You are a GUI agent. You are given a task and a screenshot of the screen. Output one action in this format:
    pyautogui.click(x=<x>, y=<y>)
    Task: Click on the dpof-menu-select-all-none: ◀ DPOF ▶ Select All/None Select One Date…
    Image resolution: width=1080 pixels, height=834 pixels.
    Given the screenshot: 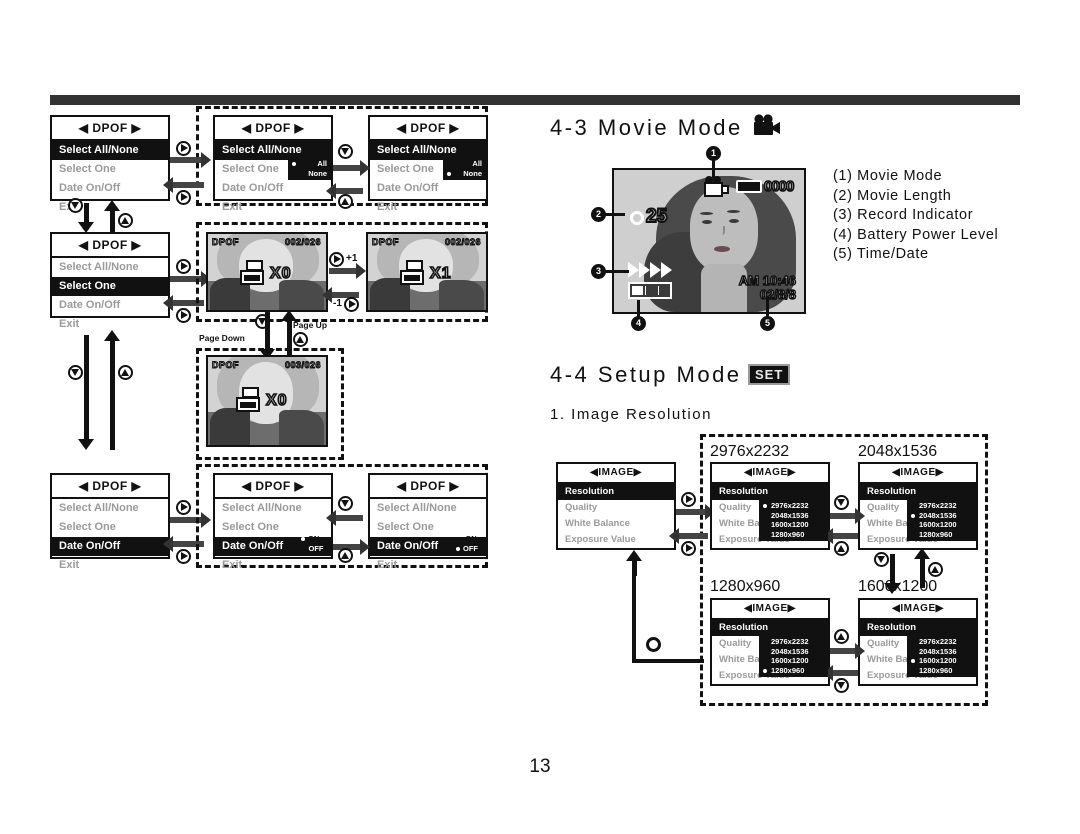 What is the action you would take?
    pyautogui.click(x=110, y=164)
    